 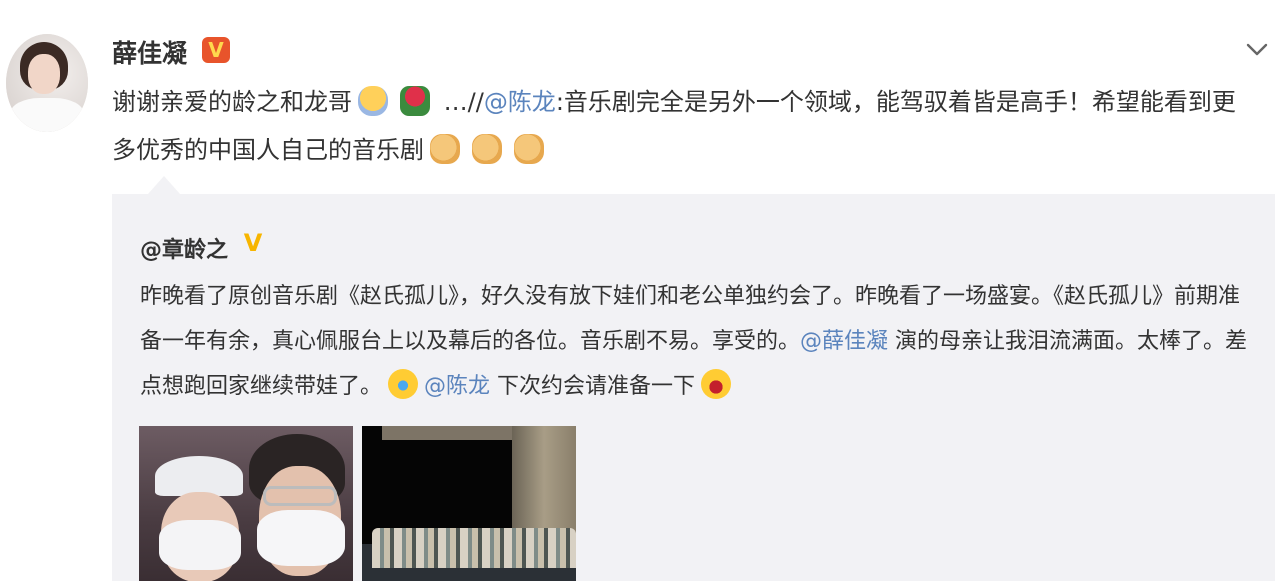 What do you see at coordinates (184, 248) in the screenshot?
I see `repost-author-name: @章龄之` at bounding box center [184, 248].